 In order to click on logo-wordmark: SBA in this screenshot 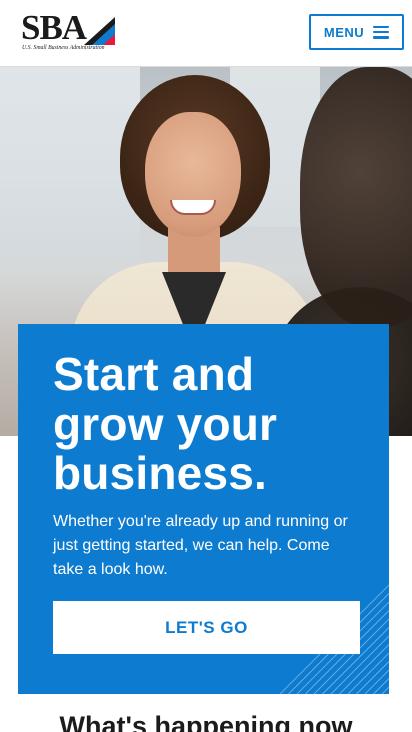, I will do `click(54, 27)`.